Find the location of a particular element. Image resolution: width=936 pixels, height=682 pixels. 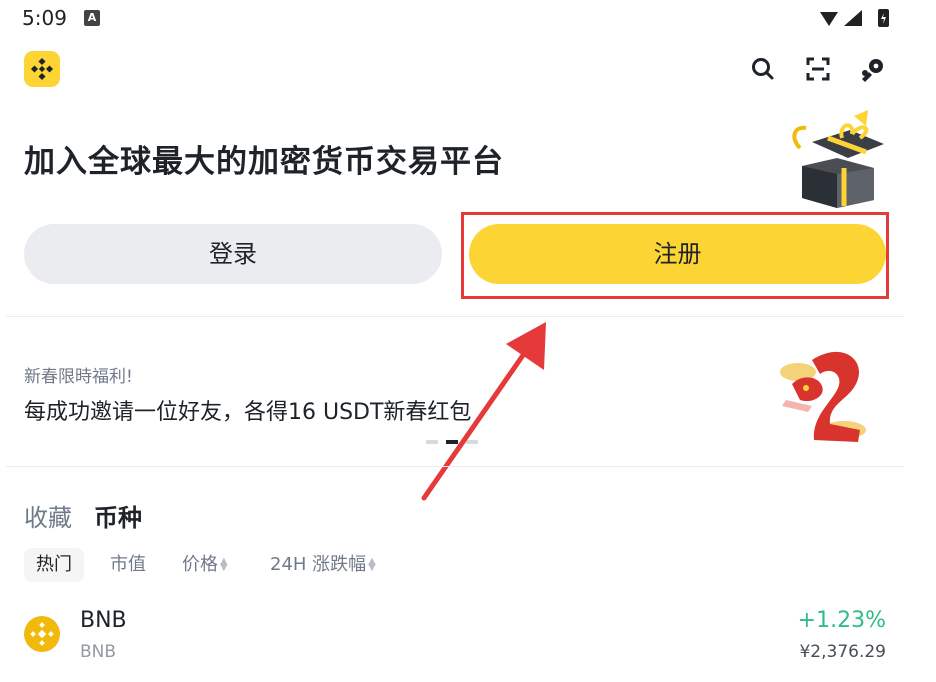

coin-symbol: BNB is located at coordinates (103, 620).